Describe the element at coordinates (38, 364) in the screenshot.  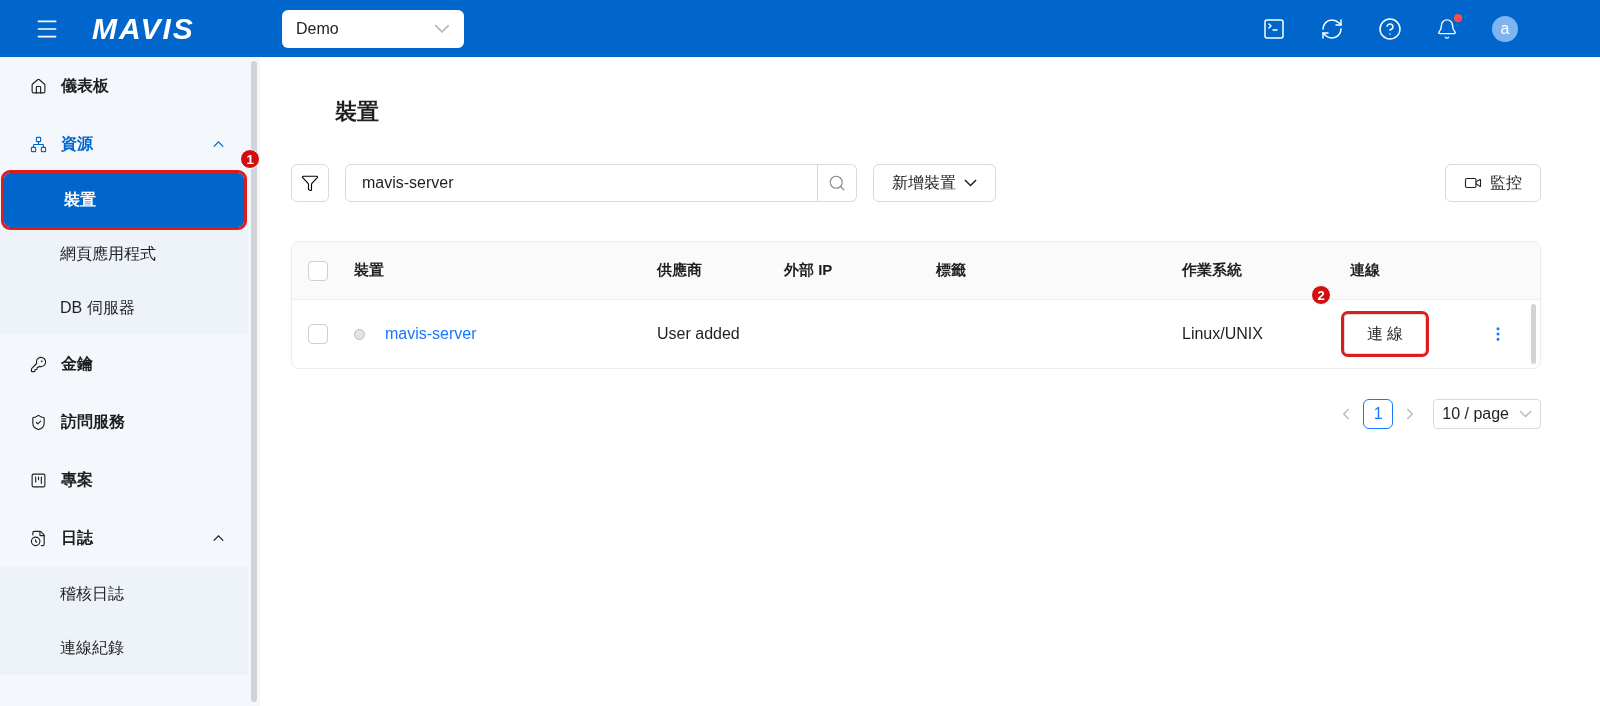
I see `key-icon` at that location.